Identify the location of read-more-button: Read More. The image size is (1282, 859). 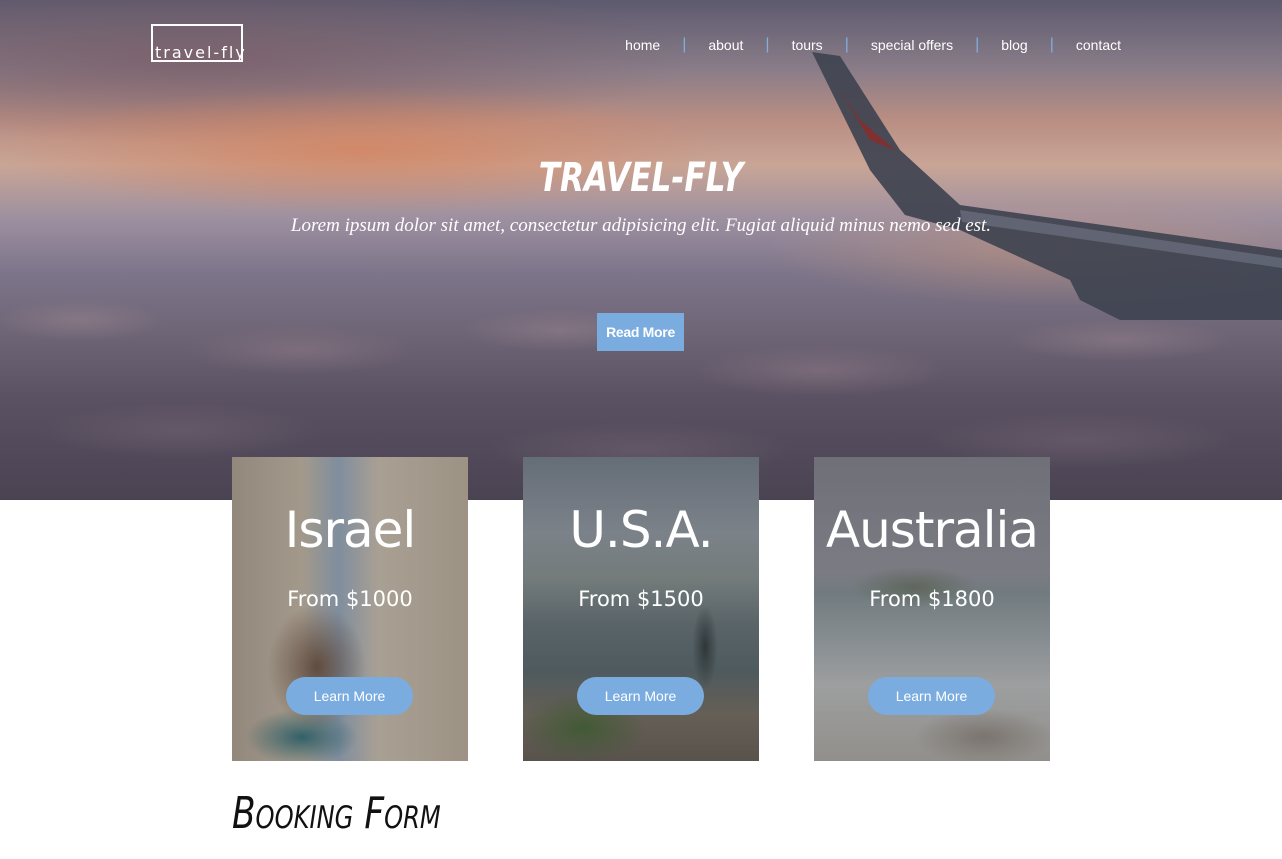
(640, 332).